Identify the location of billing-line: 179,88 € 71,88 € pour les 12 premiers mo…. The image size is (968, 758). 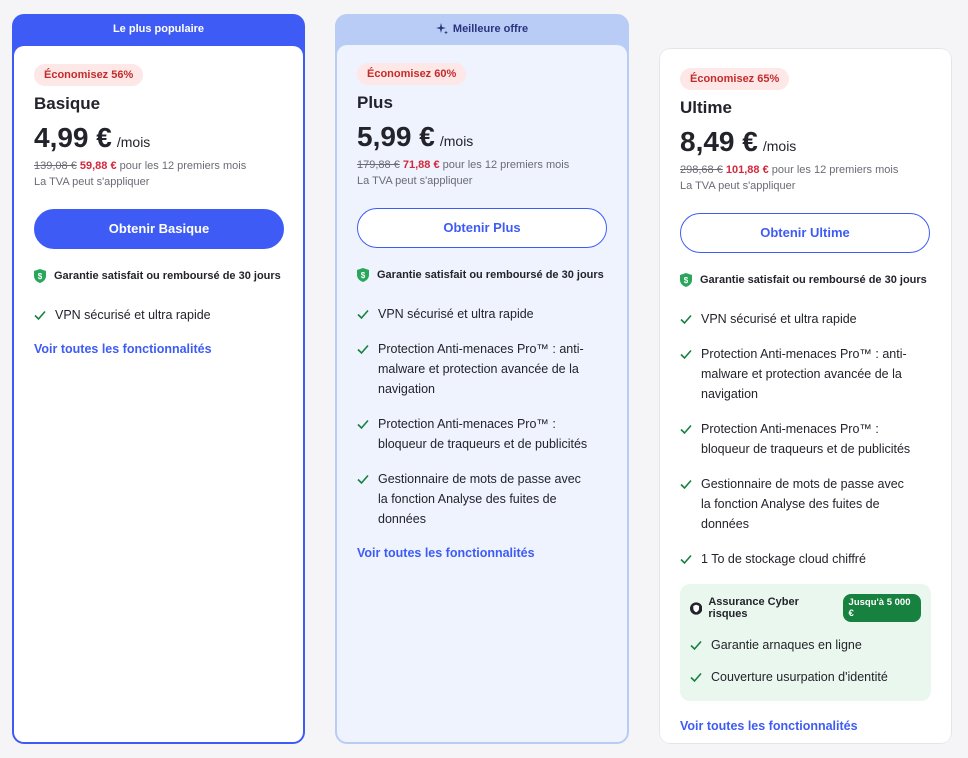
(482, 165).